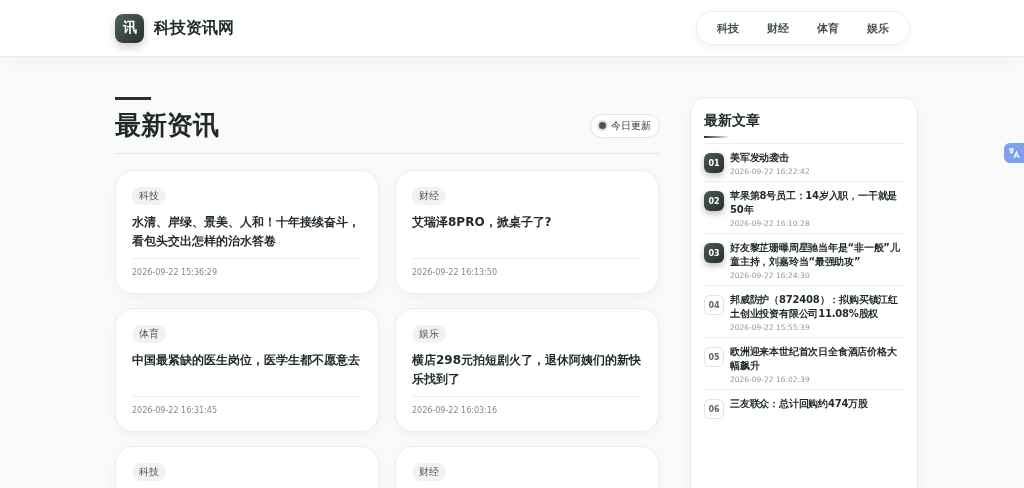 The image size is (1024, 488). I want to click on news-card: 娱乐 横店298元拍短剧火了，退休阿姨们的新快乐找到了 2026-09-22 16:03:16, so click(527, 370).